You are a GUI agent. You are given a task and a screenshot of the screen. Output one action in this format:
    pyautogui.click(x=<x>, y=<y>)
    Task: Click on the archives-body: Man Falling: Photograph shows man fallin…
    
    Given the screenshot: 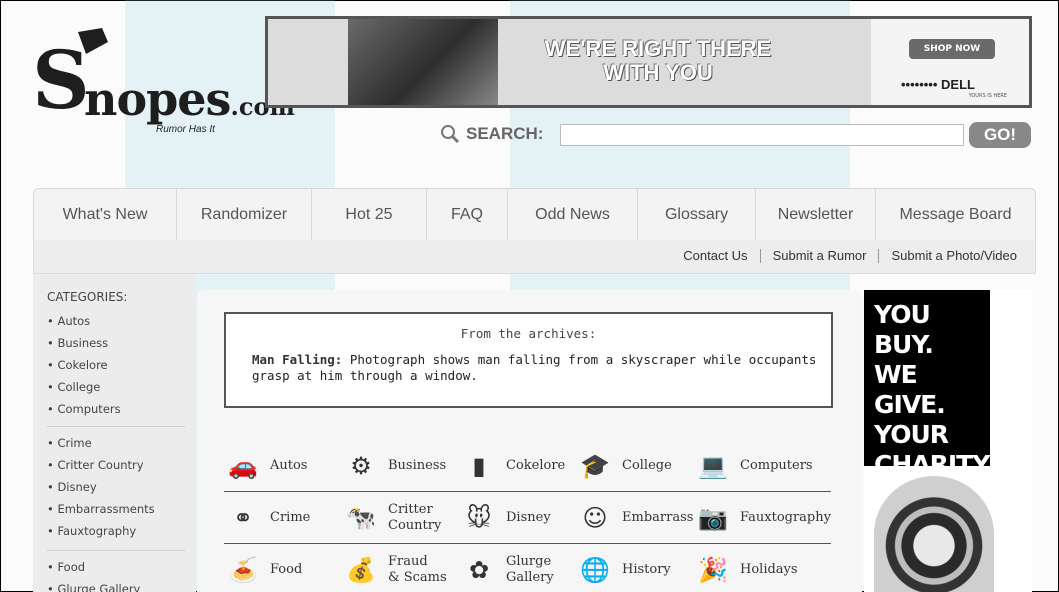 What is the action you would take?
    pyautogui.click(x=537, y=368)
    